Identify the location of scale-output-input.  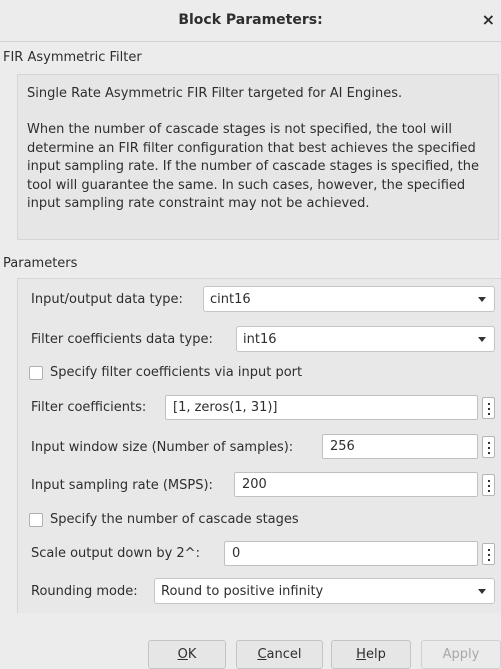
(351, 553).